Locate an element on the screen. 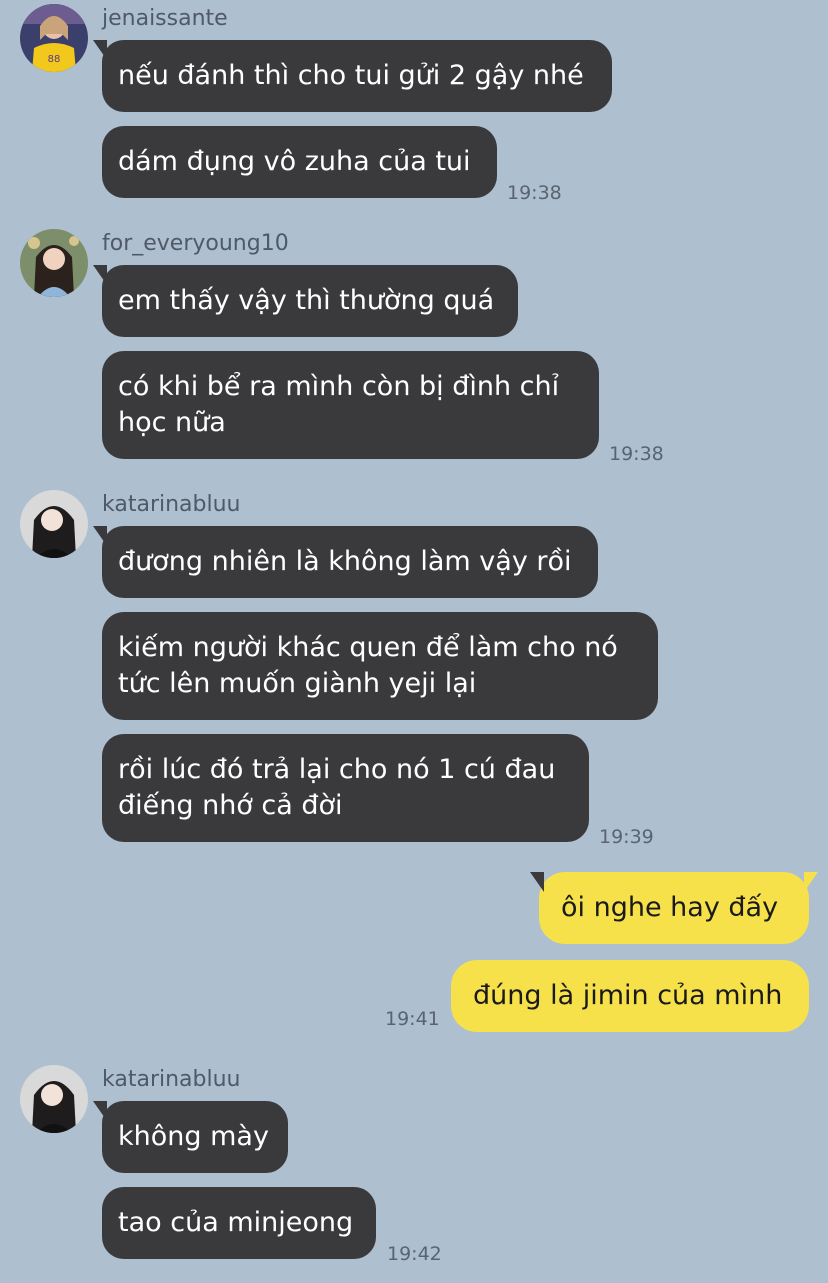  message-text: dám đụng vô zuha của tui is located at coordinates (294, 161).